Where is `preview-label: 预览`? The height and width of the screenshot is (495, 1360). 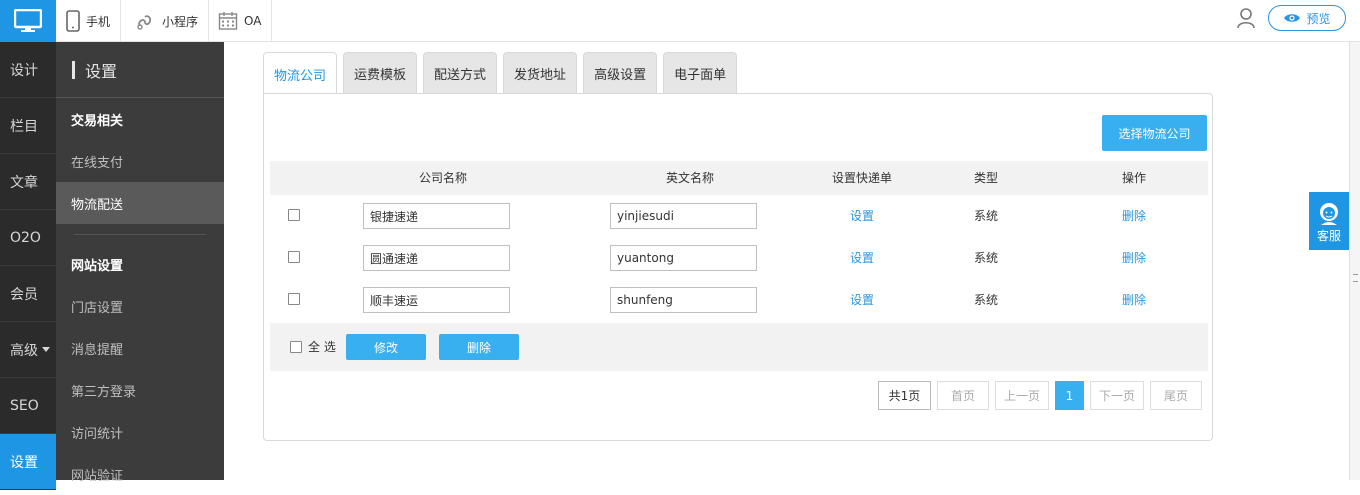
preview-label: 预览 is located at coordinates (1318, 18).